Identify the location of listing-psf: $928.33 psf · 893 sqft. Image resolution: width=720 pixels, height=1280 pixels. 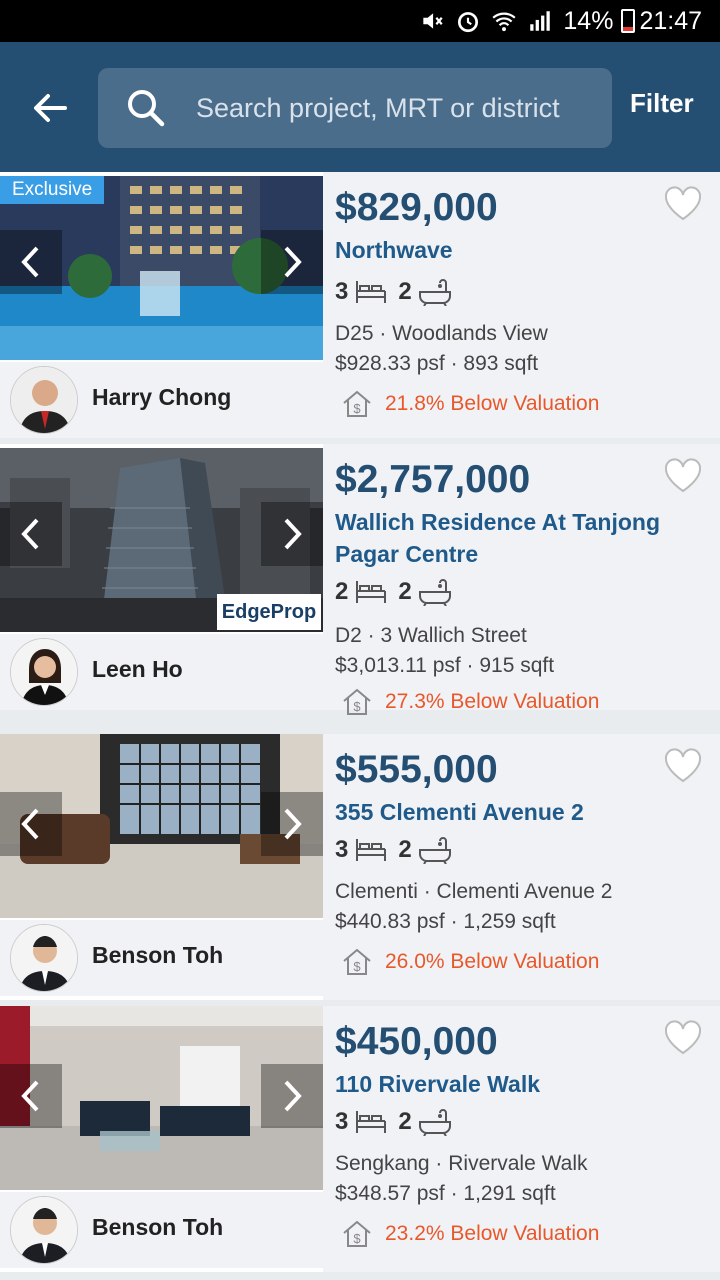
(437, 363).